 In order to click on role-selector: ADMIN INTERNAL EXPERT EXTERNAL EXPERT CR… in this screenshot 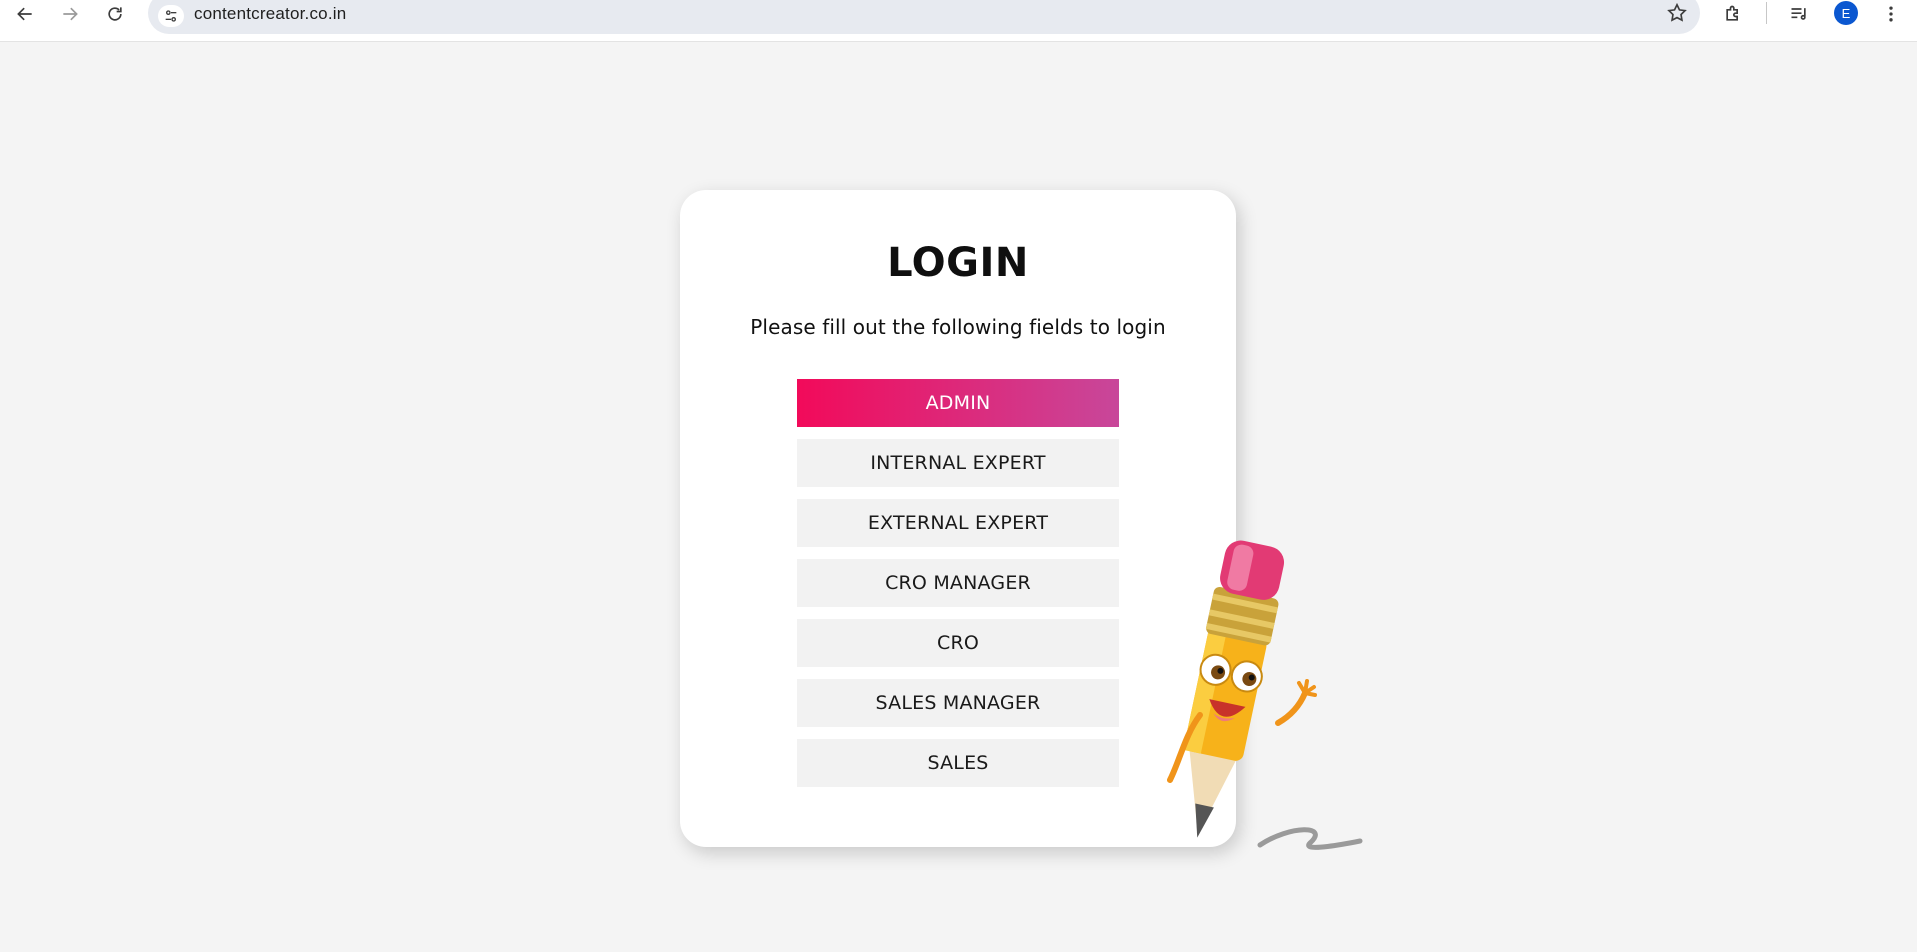, I will do `click(958, 589)`.